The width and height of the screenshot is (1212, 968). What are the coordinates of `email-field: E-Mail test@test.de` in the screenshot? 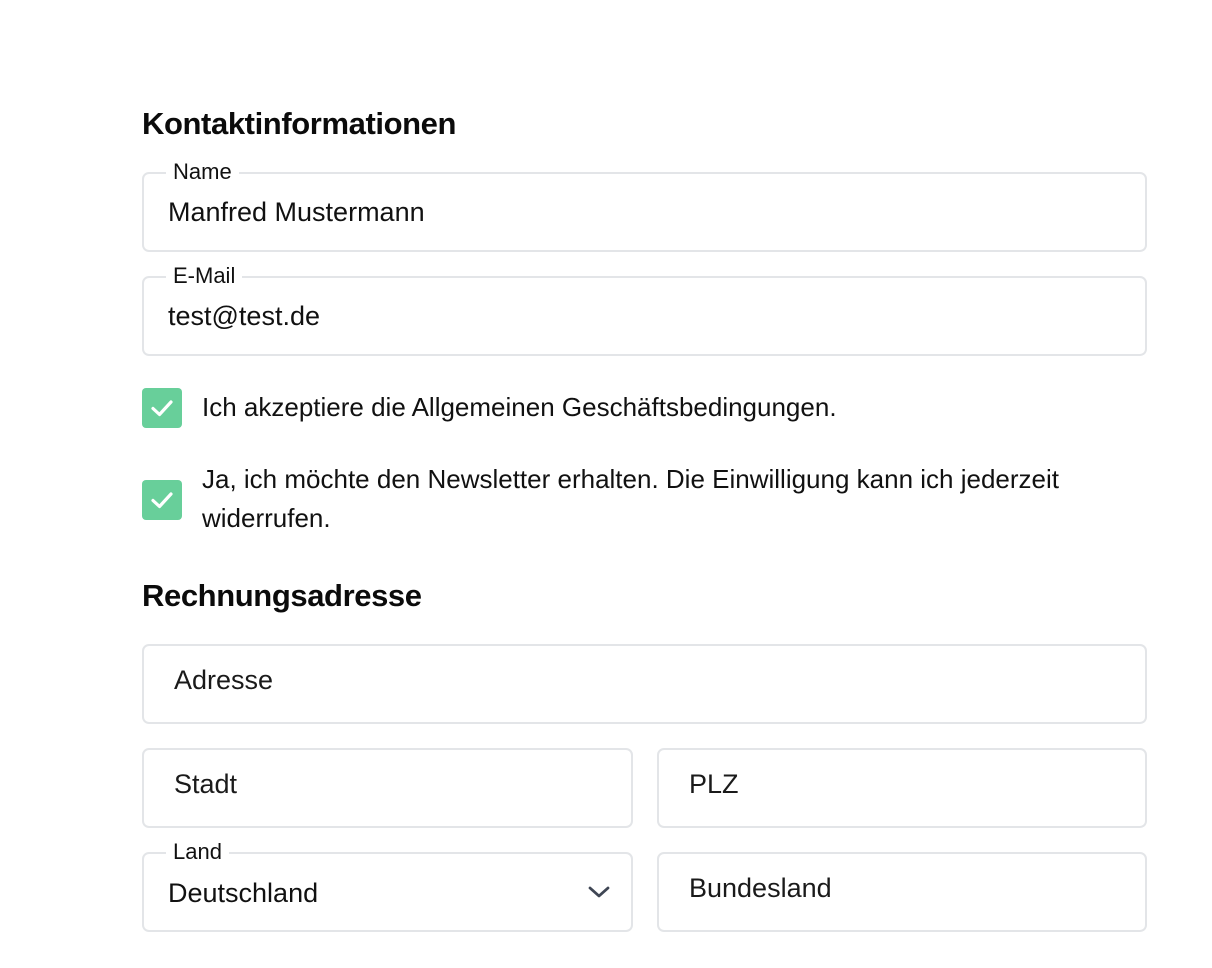 It's located at (644, 309).